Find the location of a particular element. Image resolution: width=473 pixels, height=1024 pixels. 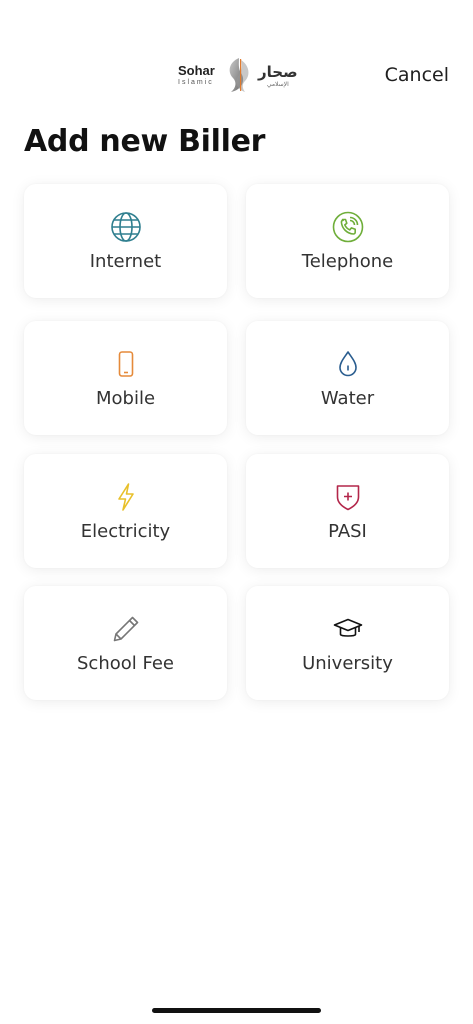

biller-label: PASI is located at coordinates (347, 531).